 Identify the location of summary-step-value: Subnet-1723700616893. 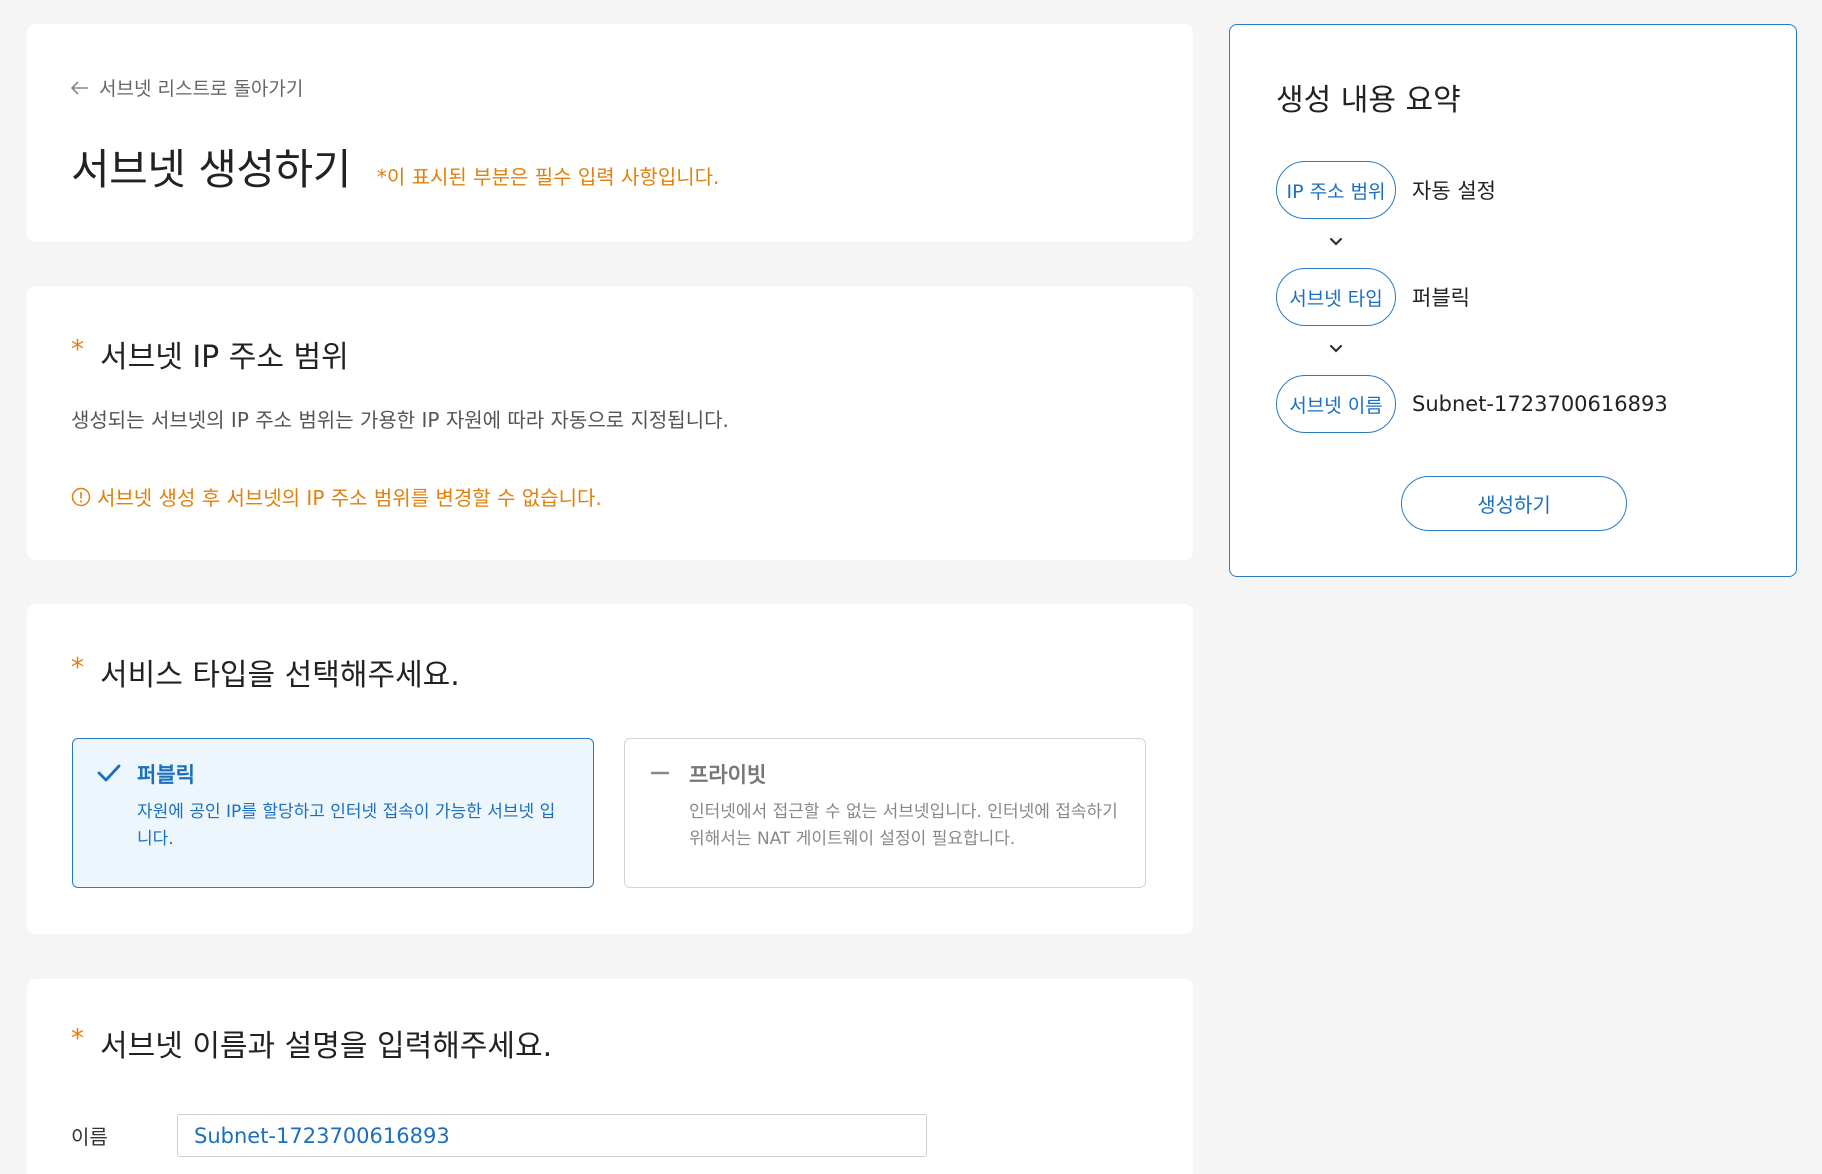
(1540, 404).